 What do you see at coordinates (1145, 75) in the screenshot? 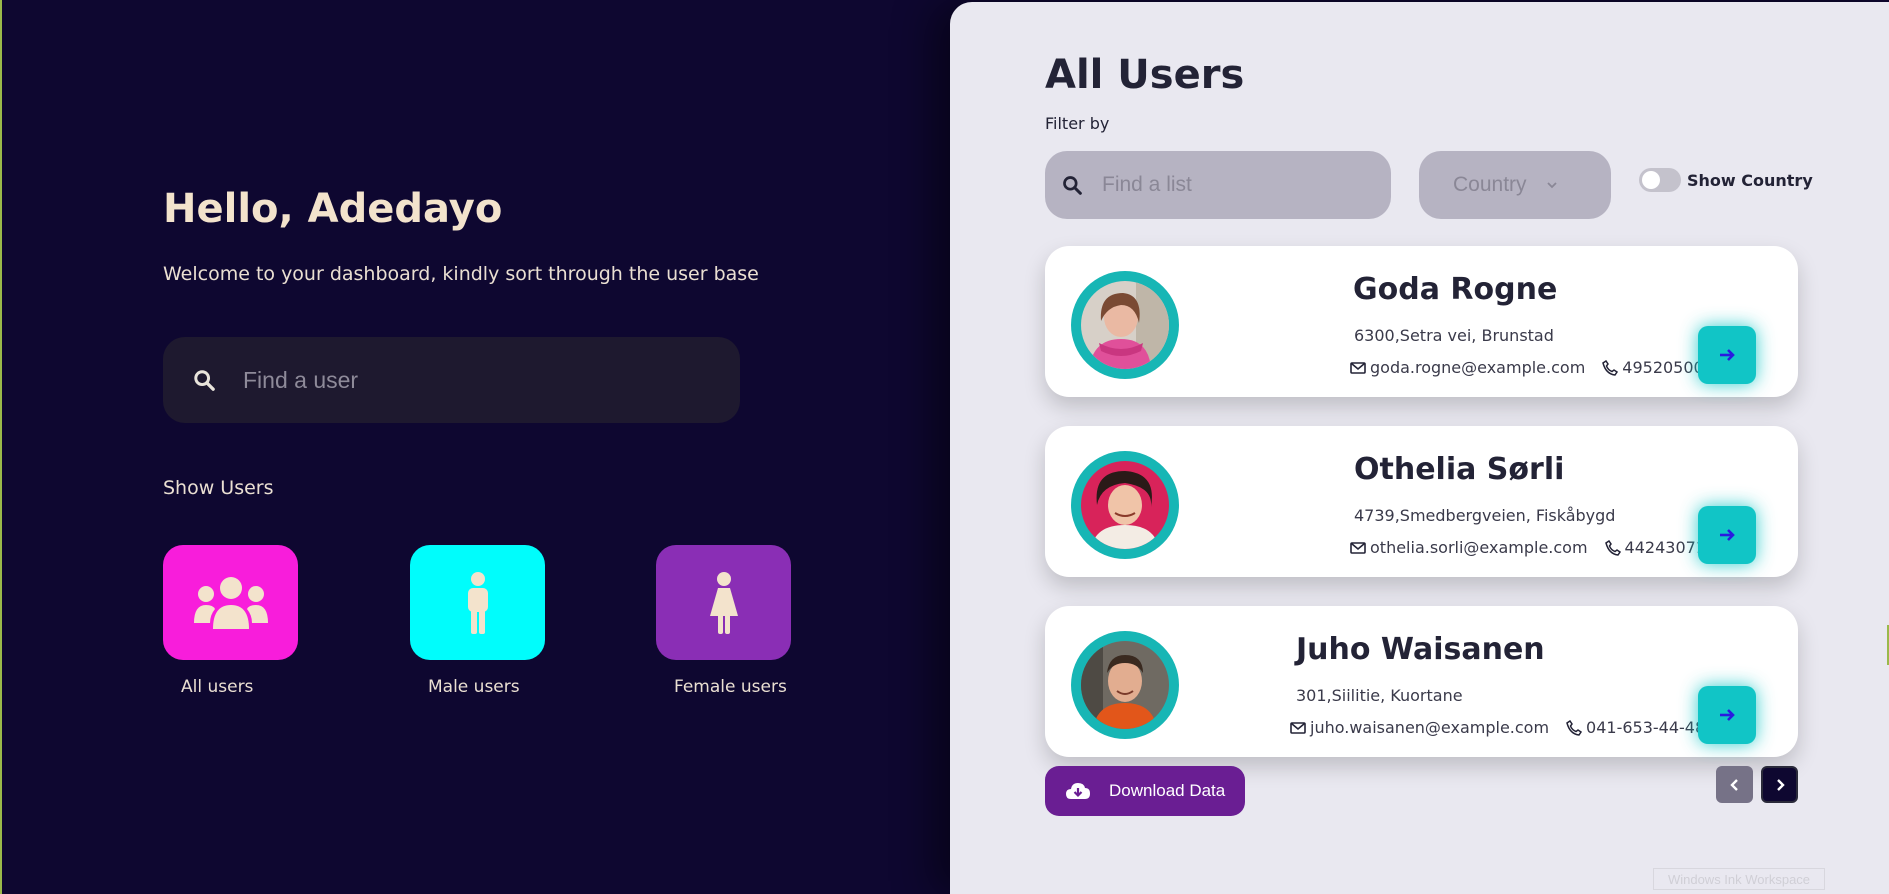
I see `page-title: All Users` at bounding box center [1145, 75].